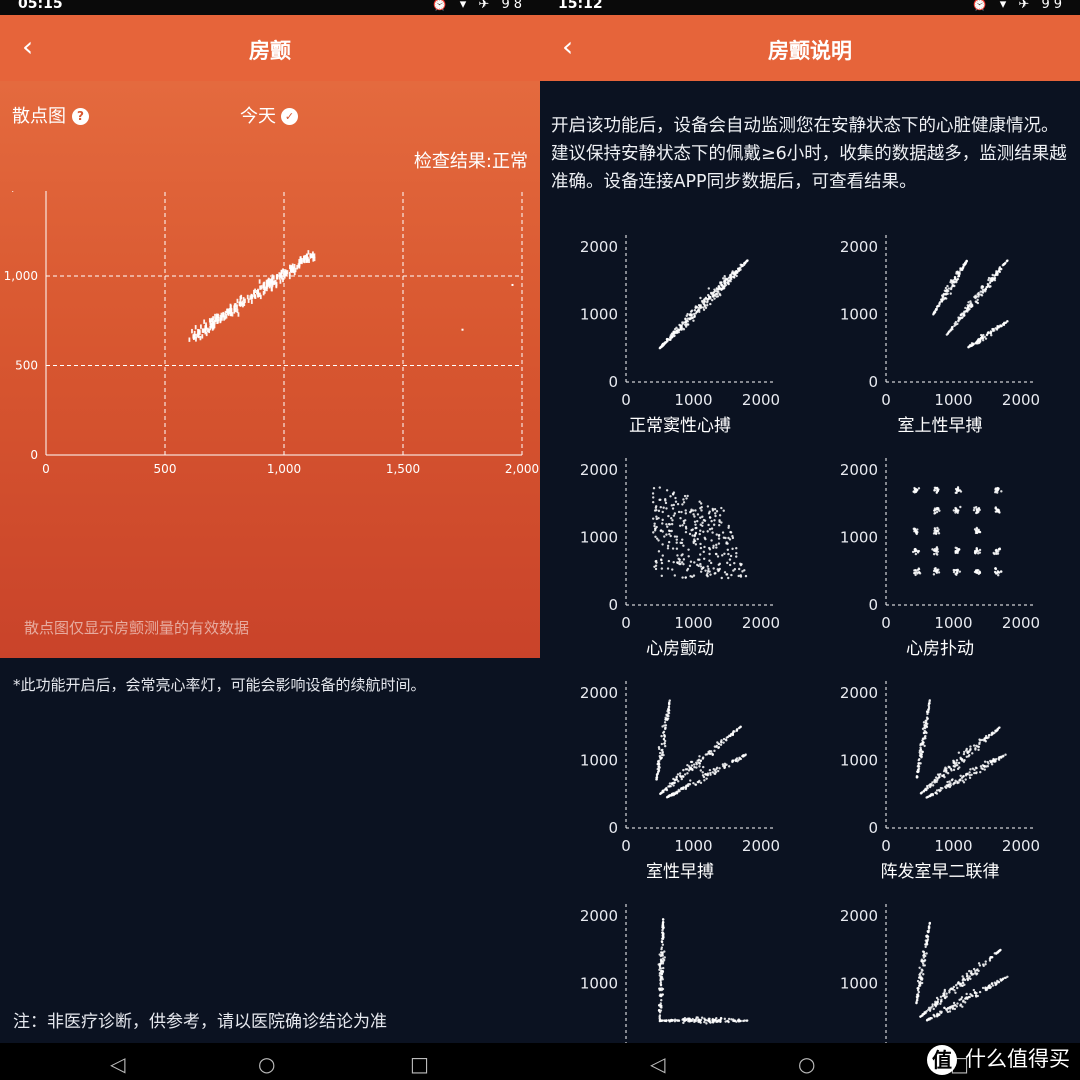 This screenshot has height=1080, width=1080. I want to click on chart-type-selector: 散点图?, so click(50, 115).